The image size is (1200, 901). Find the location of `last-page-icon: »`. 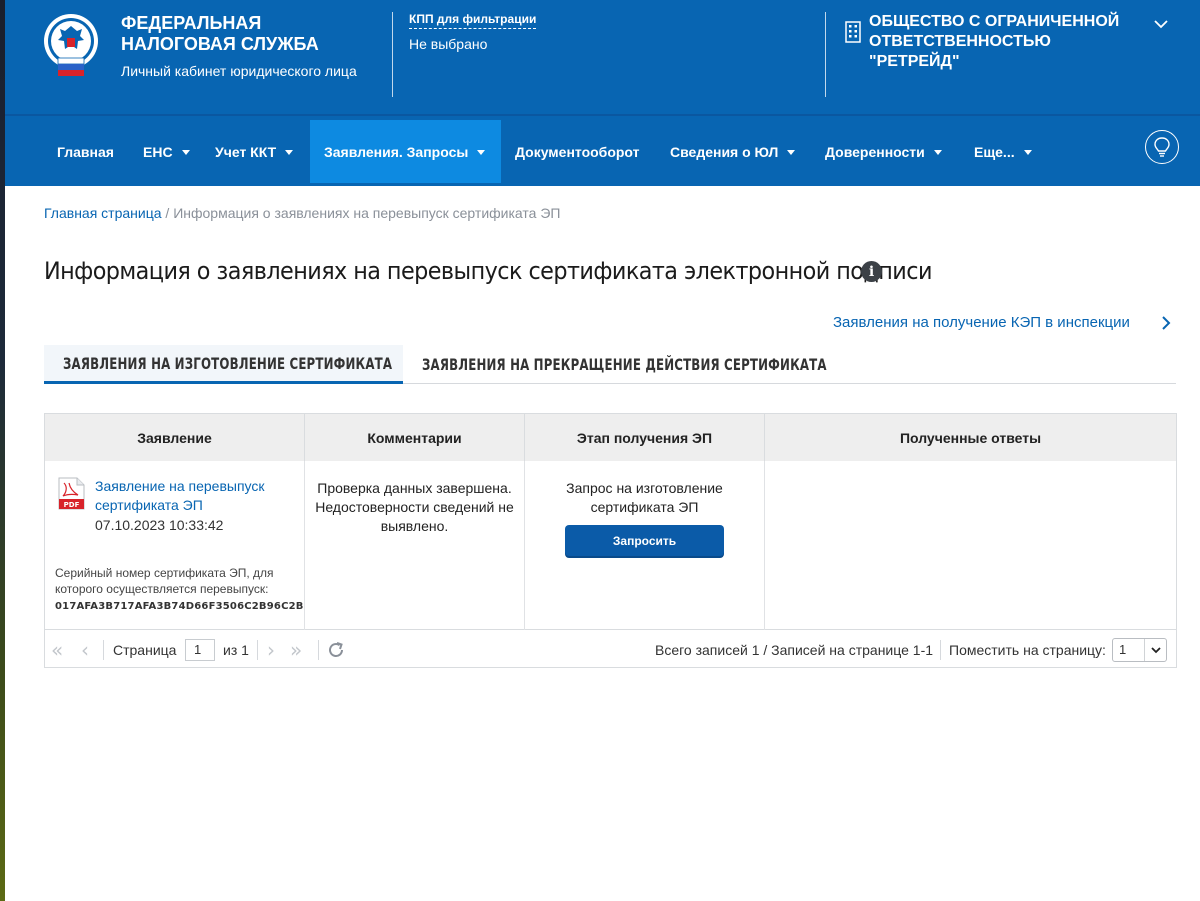

last-page-icon: » is located at coordinates (296, 650).